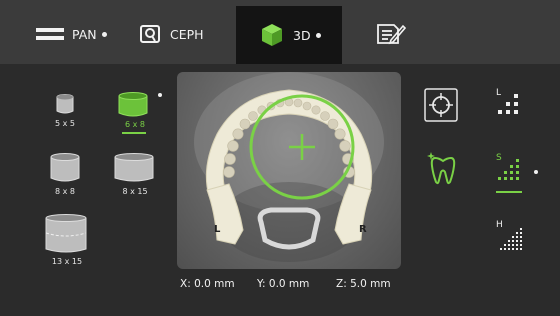 This screenshot has width=560, height=316. Describe the element at coordinates (536, 172) in the screenshot. I see `resolution-selected-indicator` at that location.